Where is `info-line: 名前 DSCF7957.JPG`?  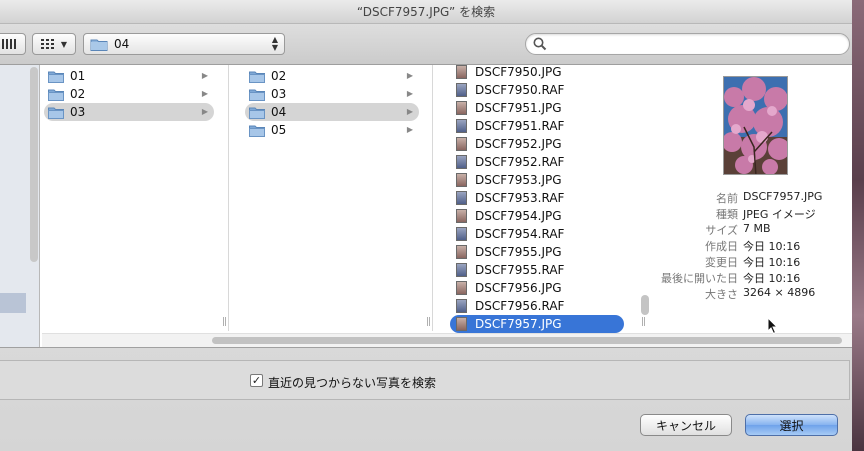 info-line: 名前 DSCF7957.JPG is located at coordinates (752, 198).